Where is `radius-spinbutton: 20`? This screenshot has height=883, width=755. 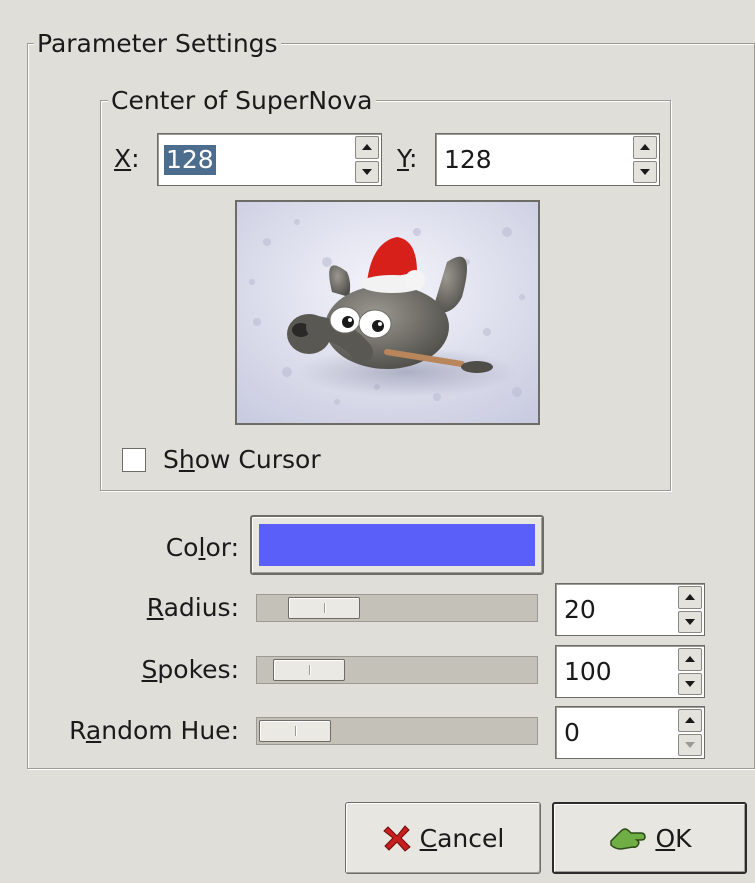
radius-spinbutton: 20 is located at coordinates (630, 609).